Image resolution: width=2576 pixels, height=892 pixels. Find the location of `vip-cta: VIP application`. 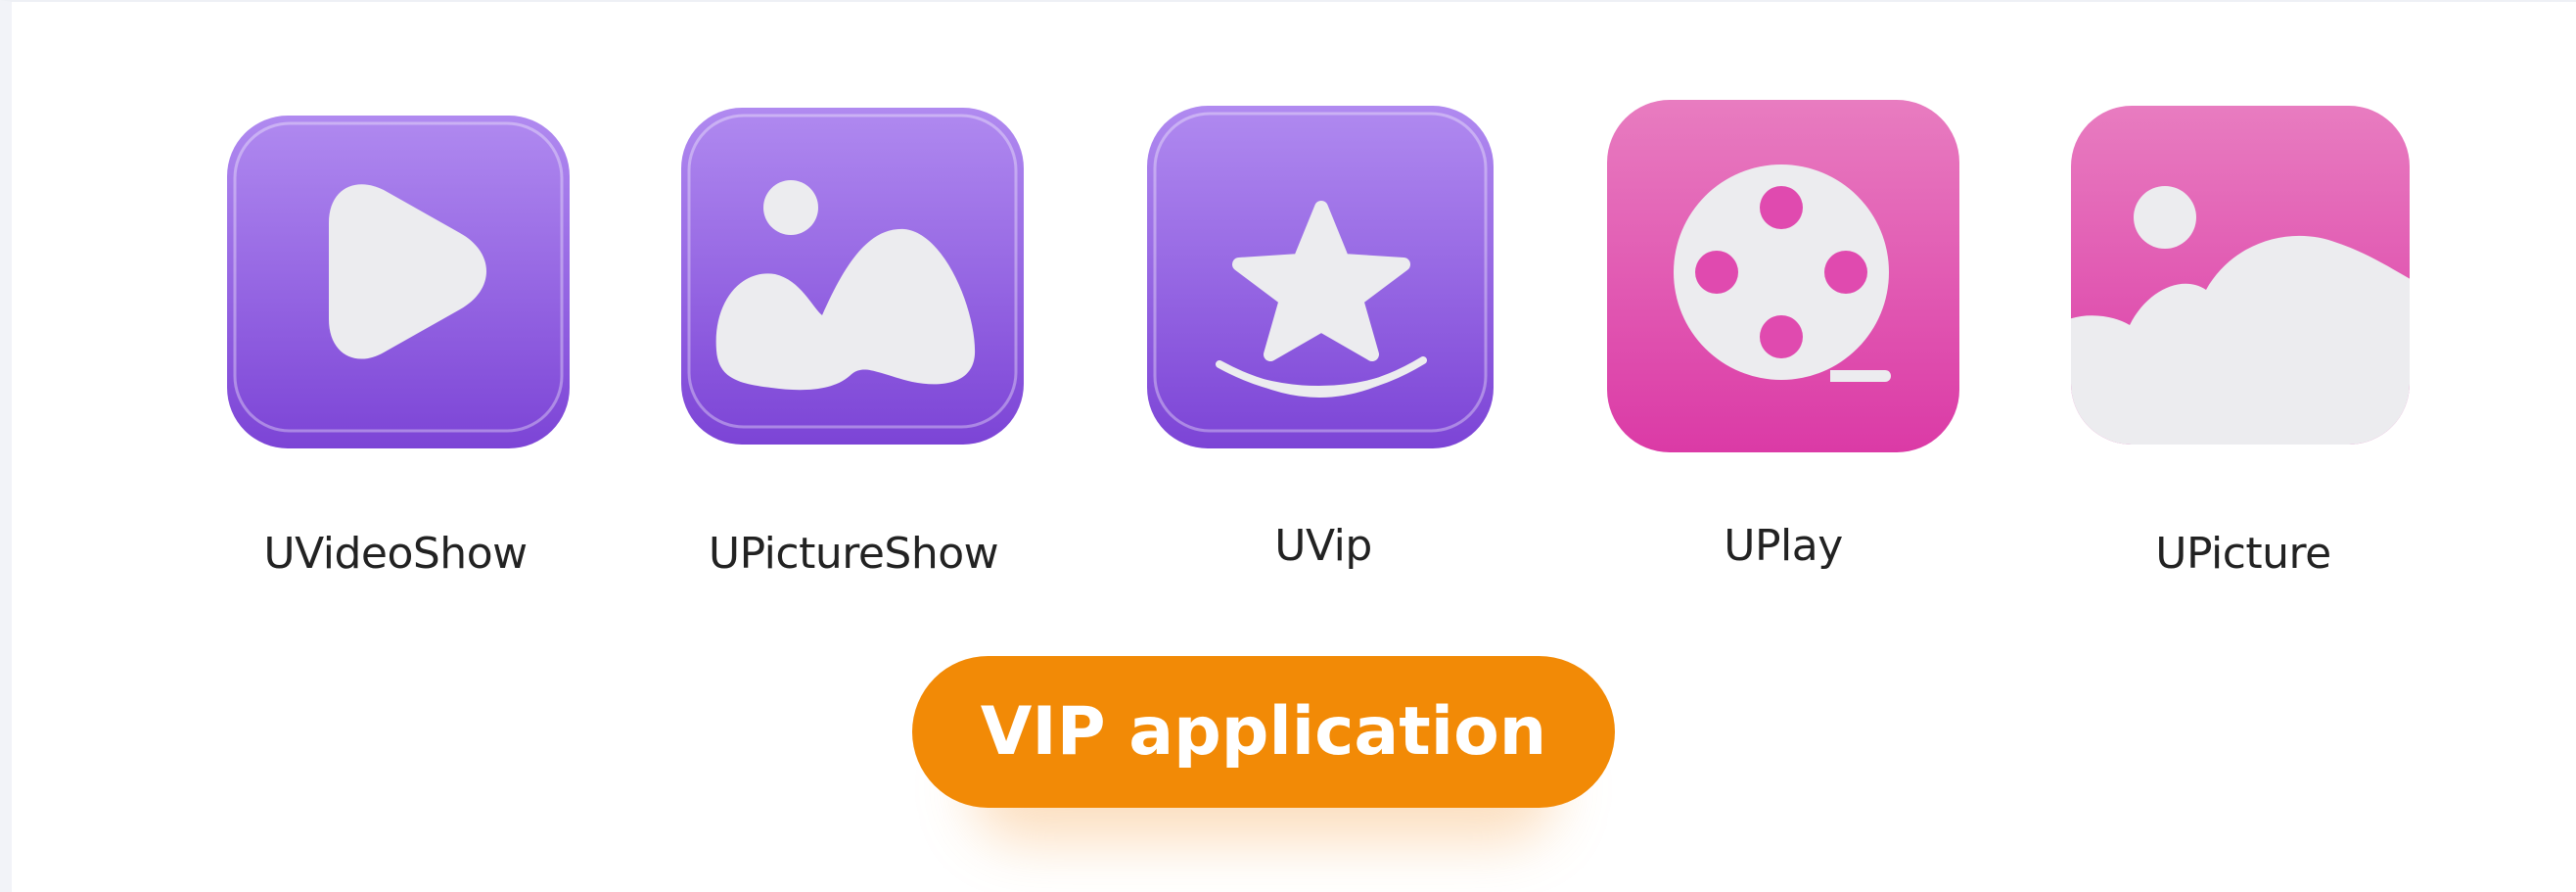

vip-cta: VIP application is located at coordinates (1264, 749).